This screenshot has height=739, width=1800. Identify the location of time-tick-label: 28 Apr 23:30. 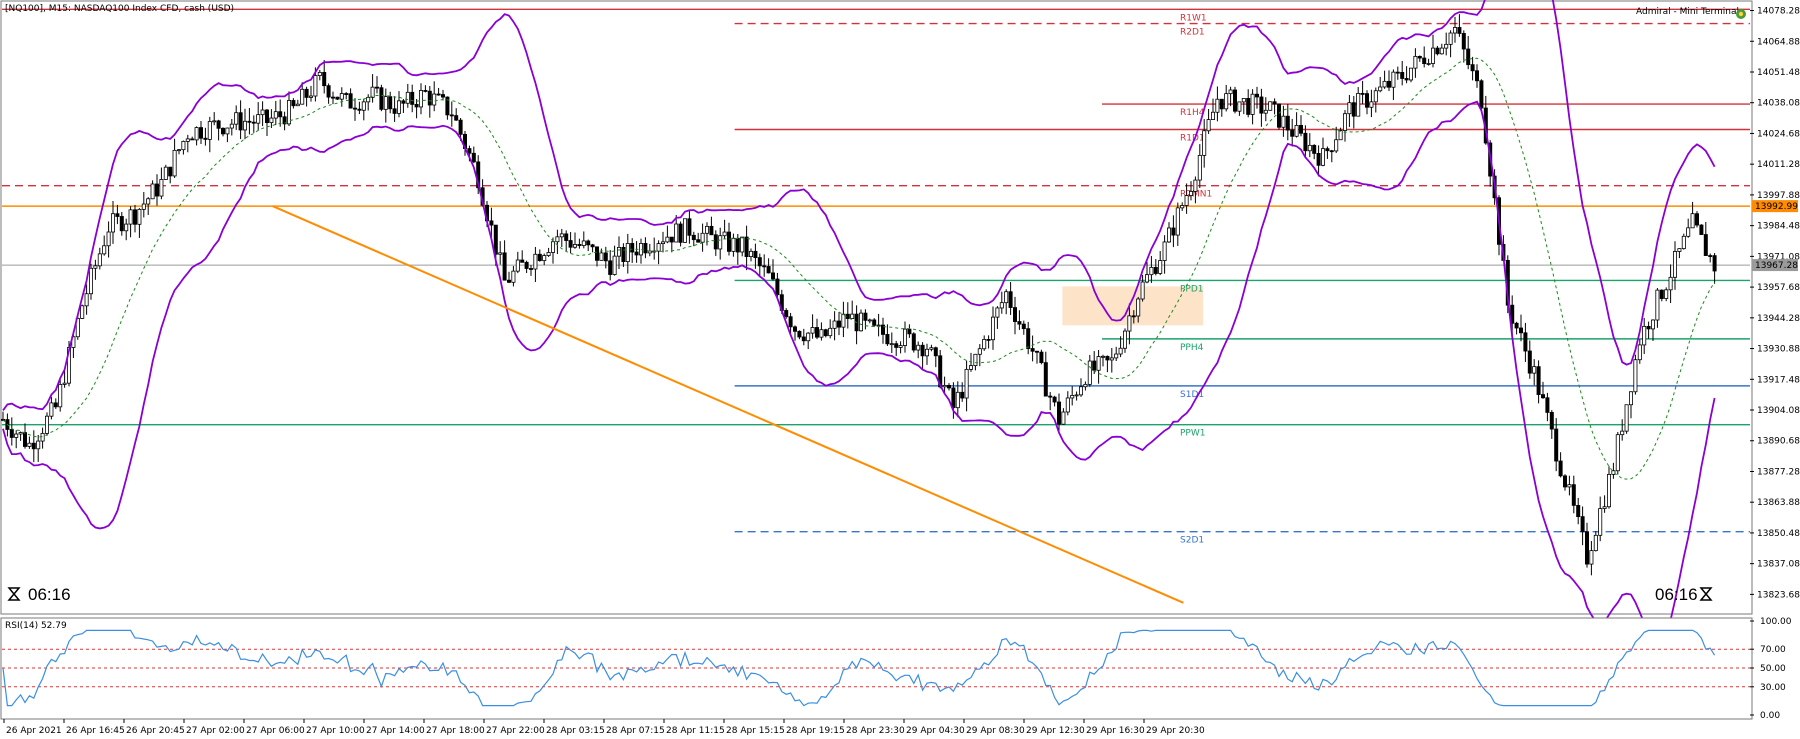
(875, 731).